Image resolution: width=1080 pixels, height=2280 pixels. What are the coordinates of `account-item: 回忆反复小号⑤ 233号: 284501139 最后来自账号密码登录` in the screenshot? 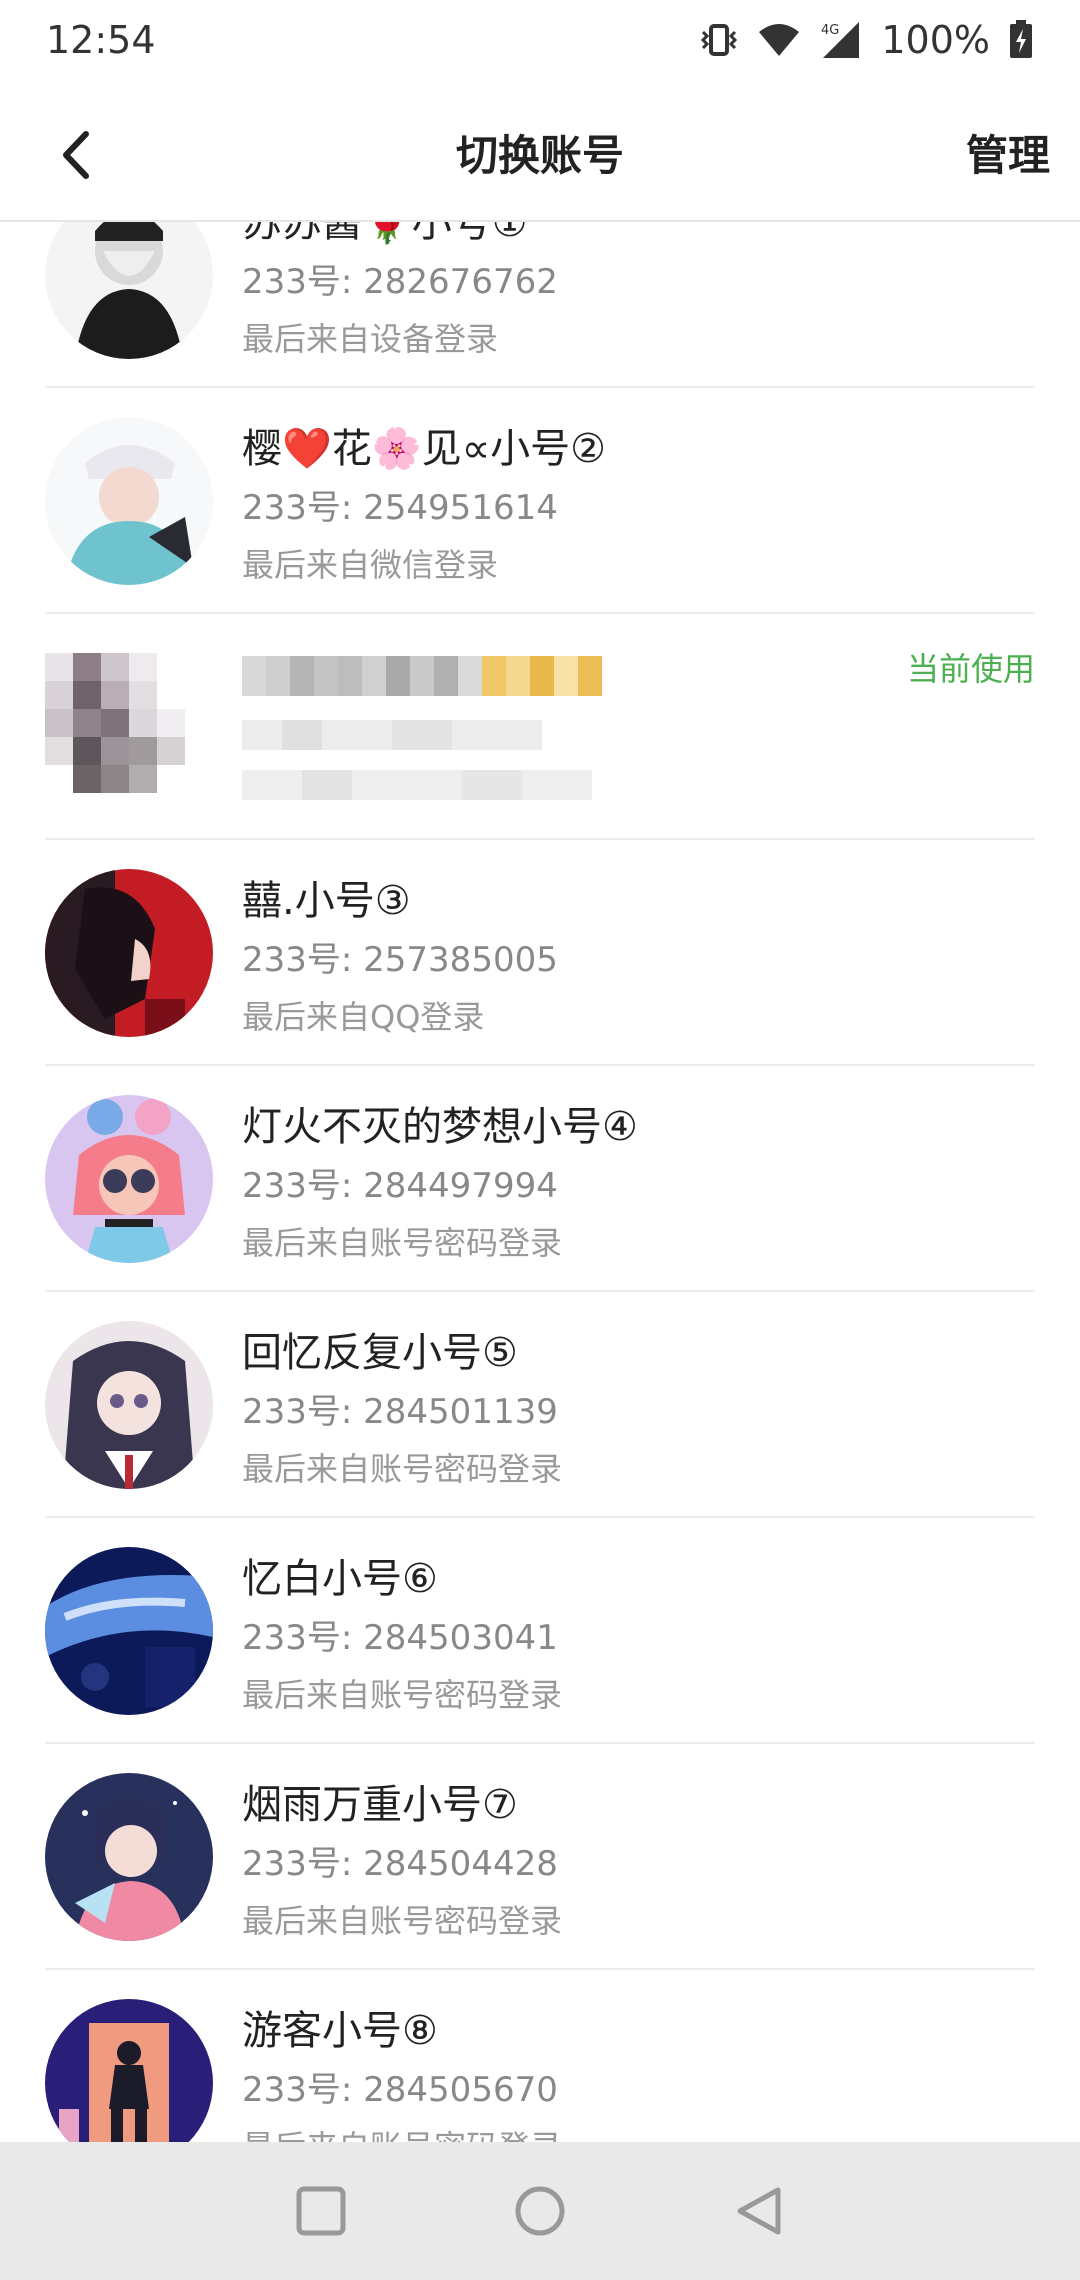 It's located at (540, 1405).